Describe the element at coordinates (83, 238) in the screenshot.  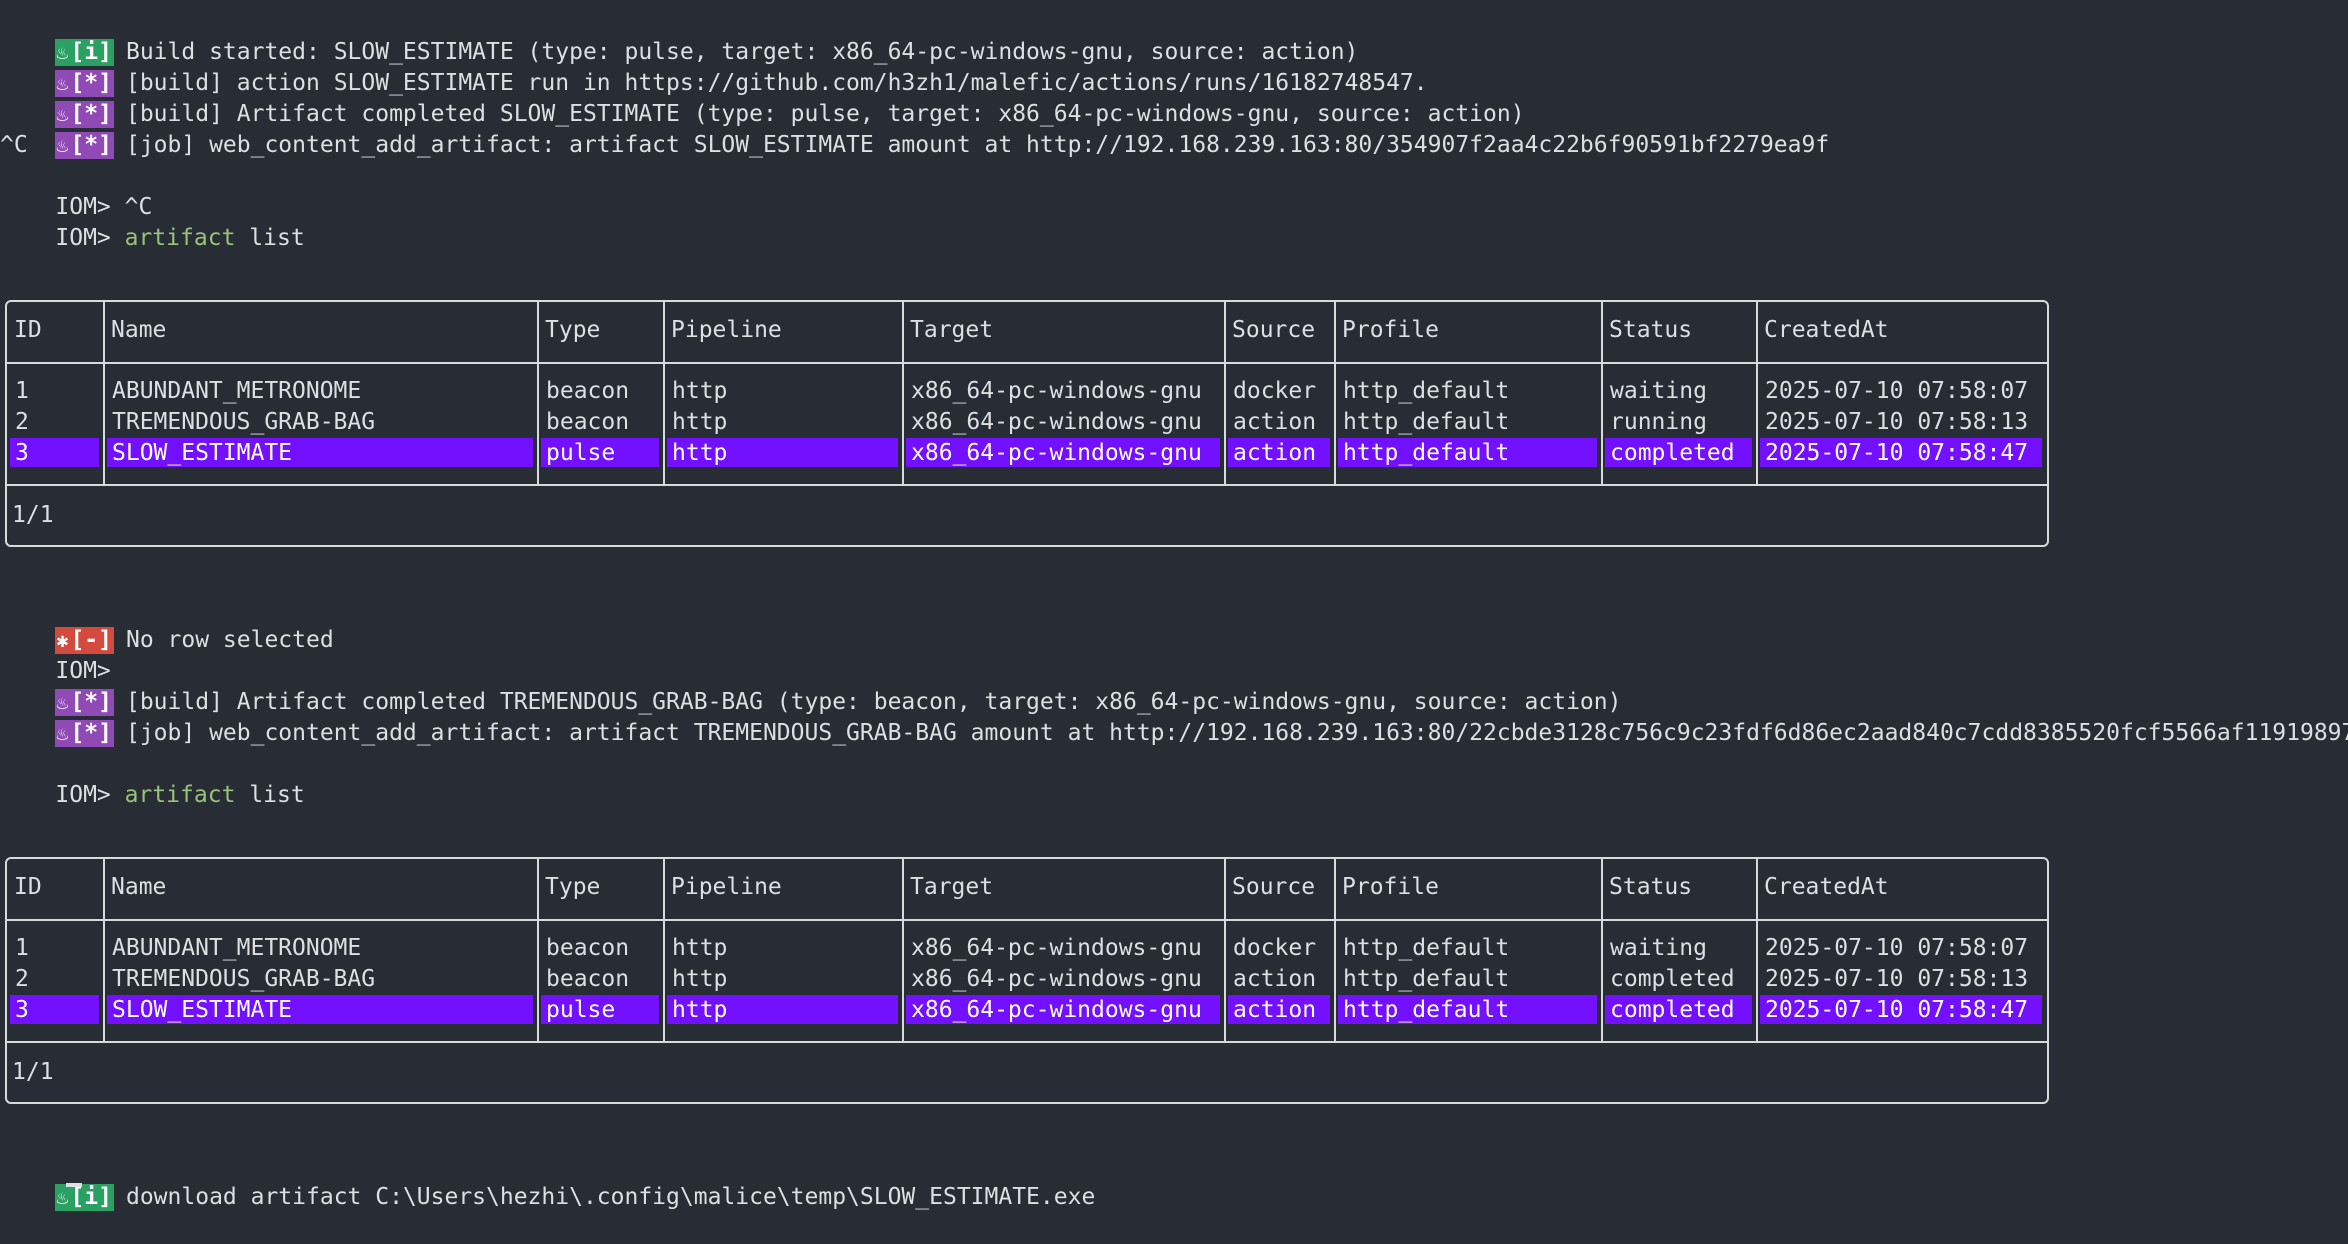
I see `prompt: IOM>` at that location.